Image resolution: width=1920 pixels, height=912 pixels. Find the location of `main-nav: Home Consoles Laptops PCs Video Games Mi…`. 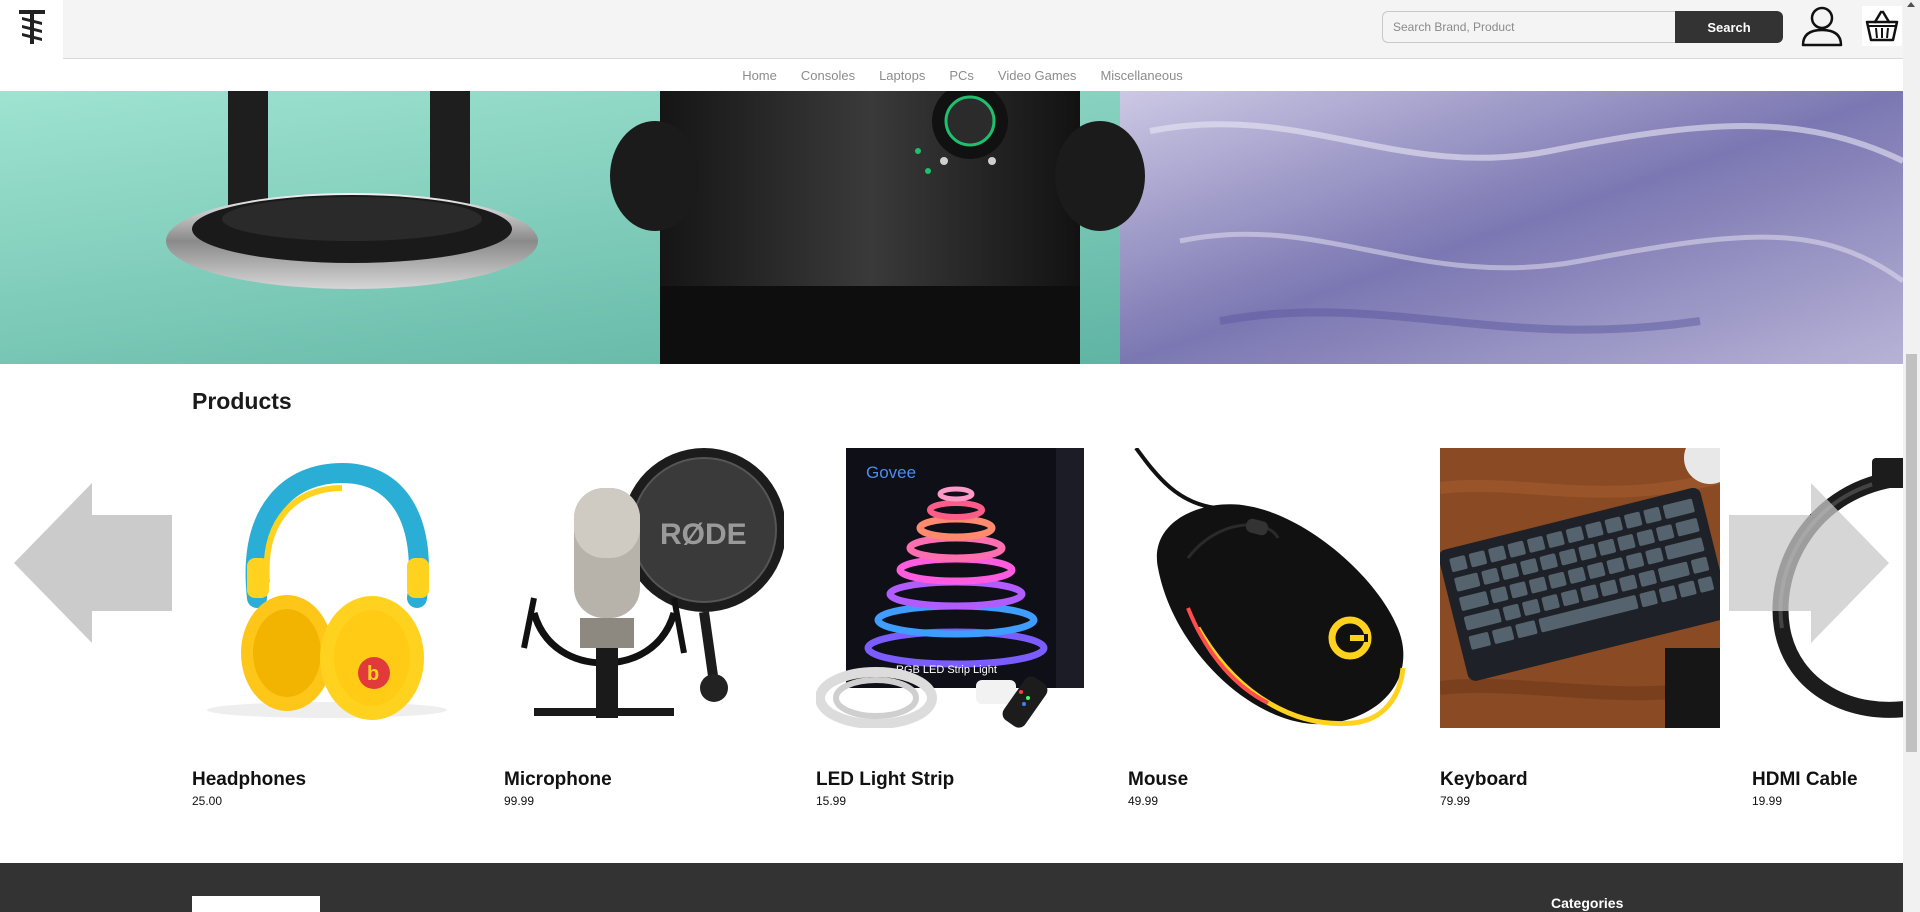

main-nav: Home Consoles Laptops PCs Video Games Mi… is located at coordinates (951, 75).